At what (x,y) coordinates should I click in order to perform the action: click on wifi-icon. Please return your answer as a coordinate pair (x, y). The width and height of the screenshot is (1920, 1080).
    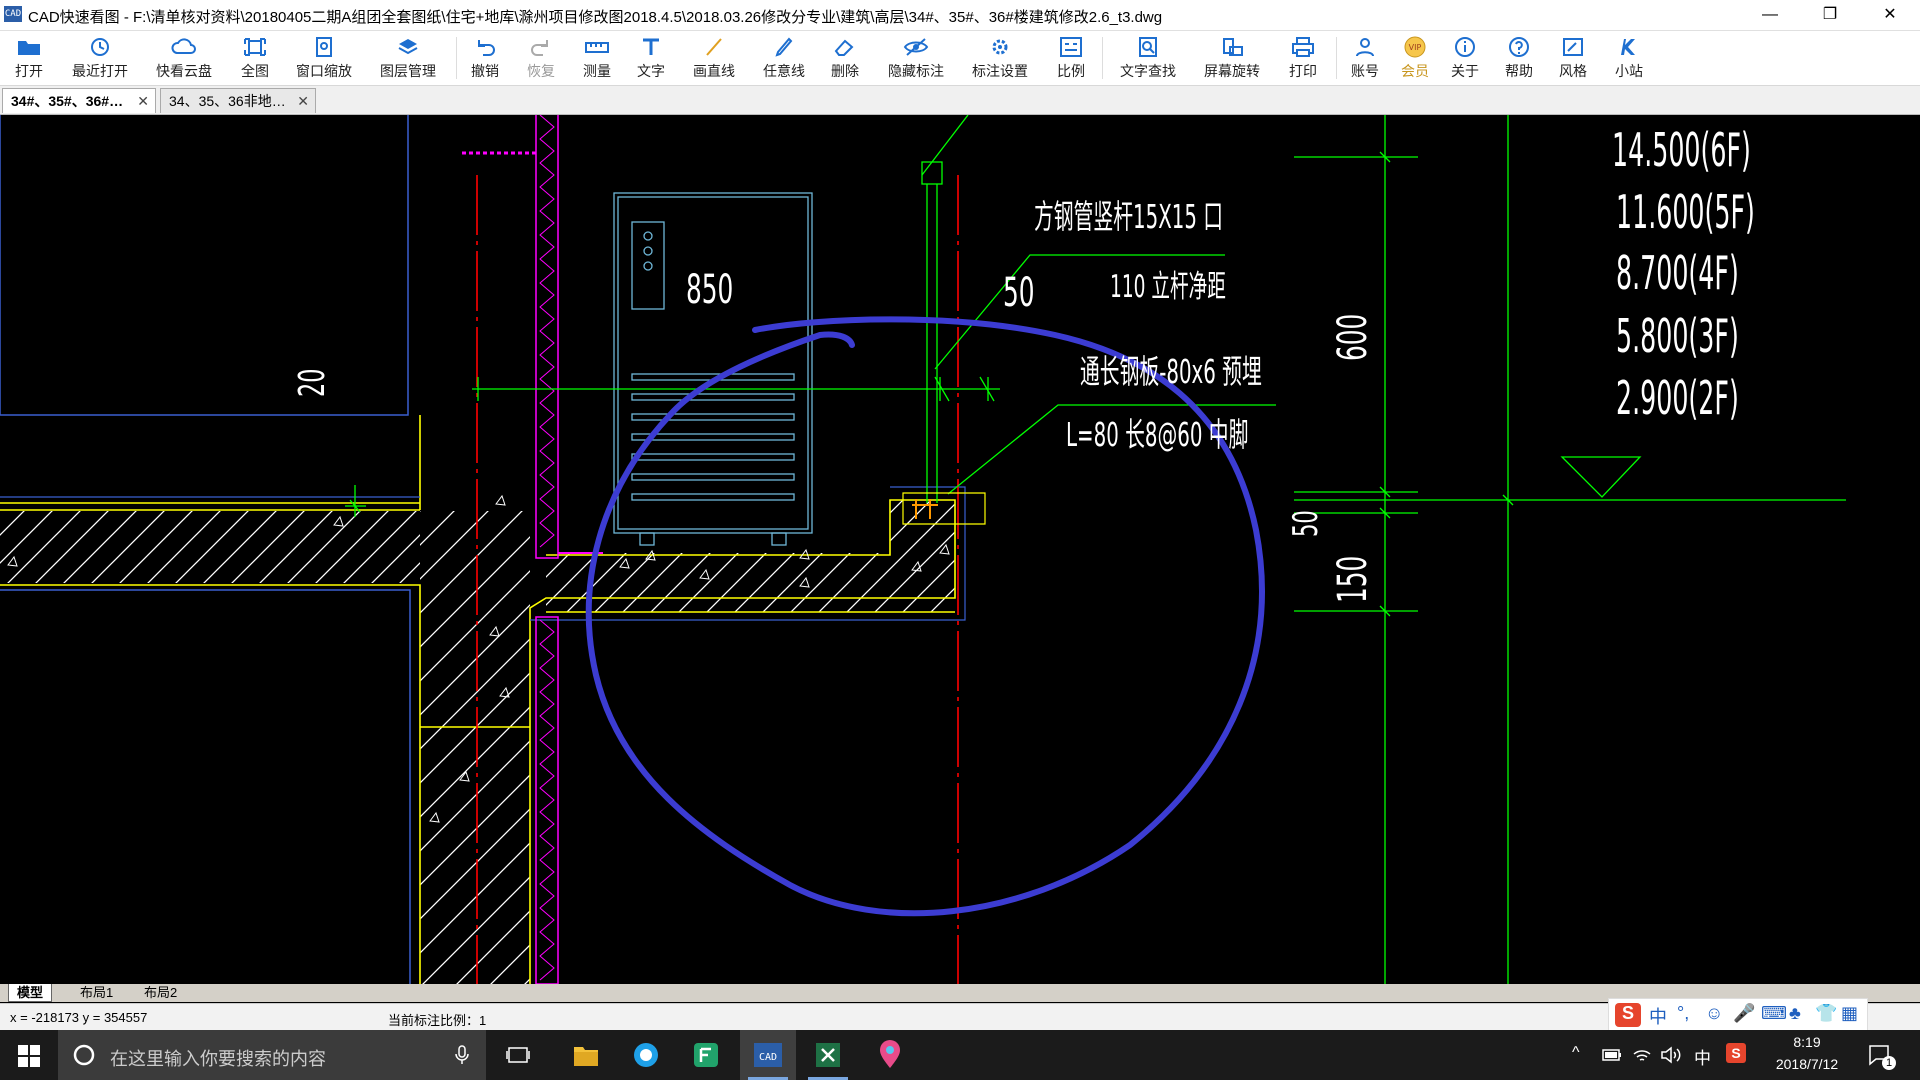
    Looking at the image, I should click on (1642, 1055).